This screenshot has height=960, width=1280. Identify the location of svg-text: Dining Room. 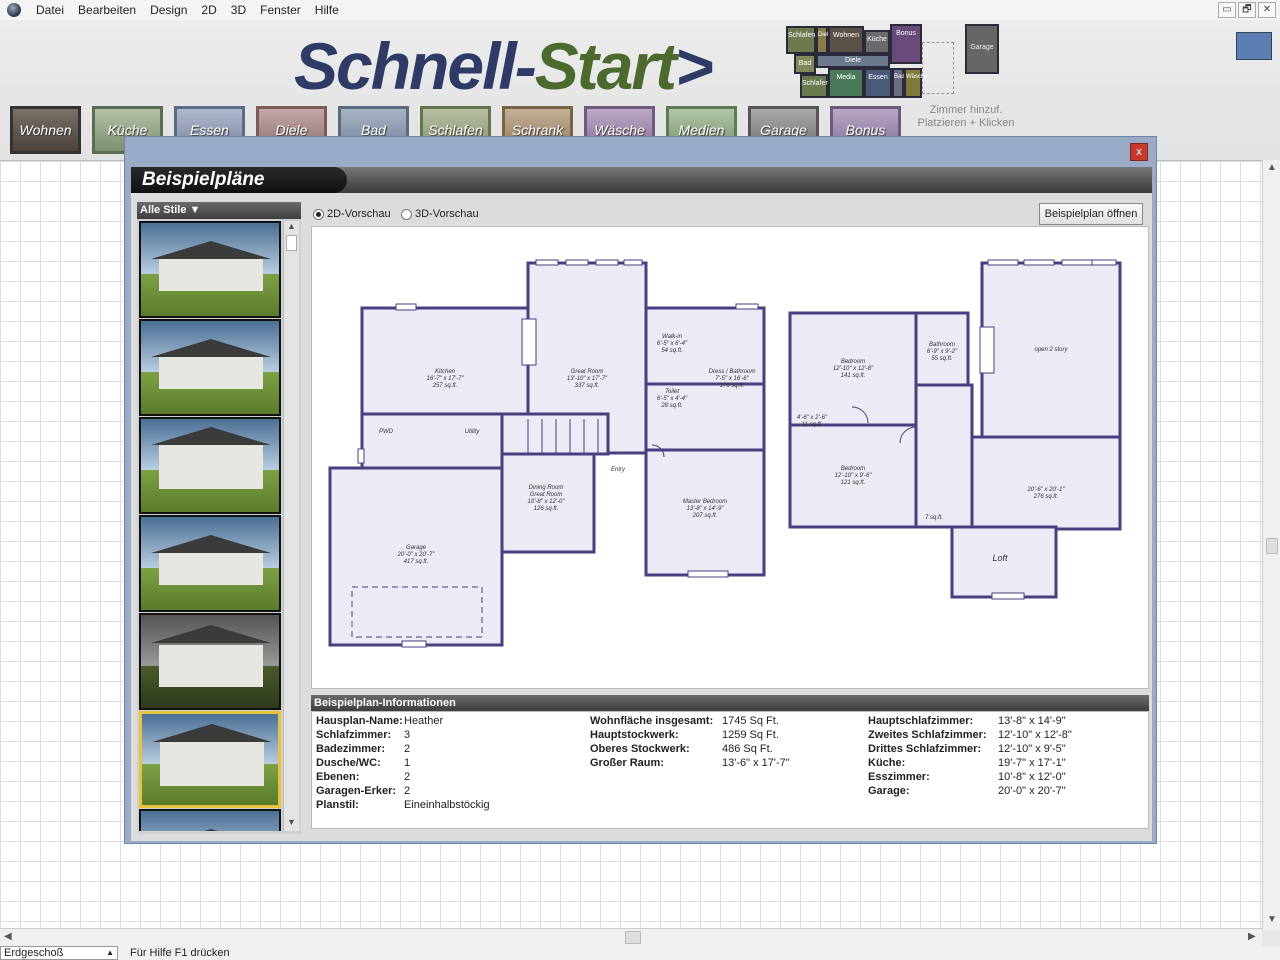
(546, 488).